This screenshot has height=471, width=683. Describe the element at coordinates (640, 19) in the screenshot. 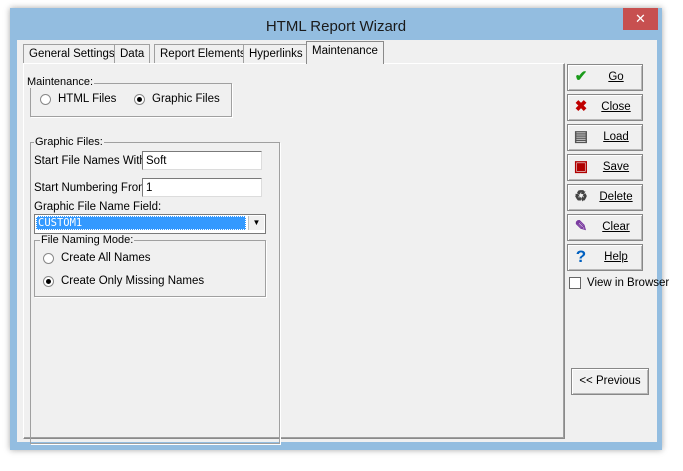

I see `window-close-button: ✕` at that location.